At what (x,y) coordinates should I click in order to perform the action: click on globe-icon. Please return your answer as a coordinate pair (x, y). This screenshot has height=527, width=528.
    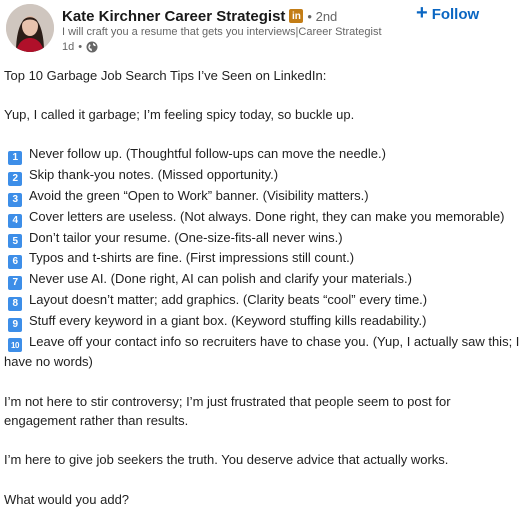
    Looking at the image, I should click on (92, 47).